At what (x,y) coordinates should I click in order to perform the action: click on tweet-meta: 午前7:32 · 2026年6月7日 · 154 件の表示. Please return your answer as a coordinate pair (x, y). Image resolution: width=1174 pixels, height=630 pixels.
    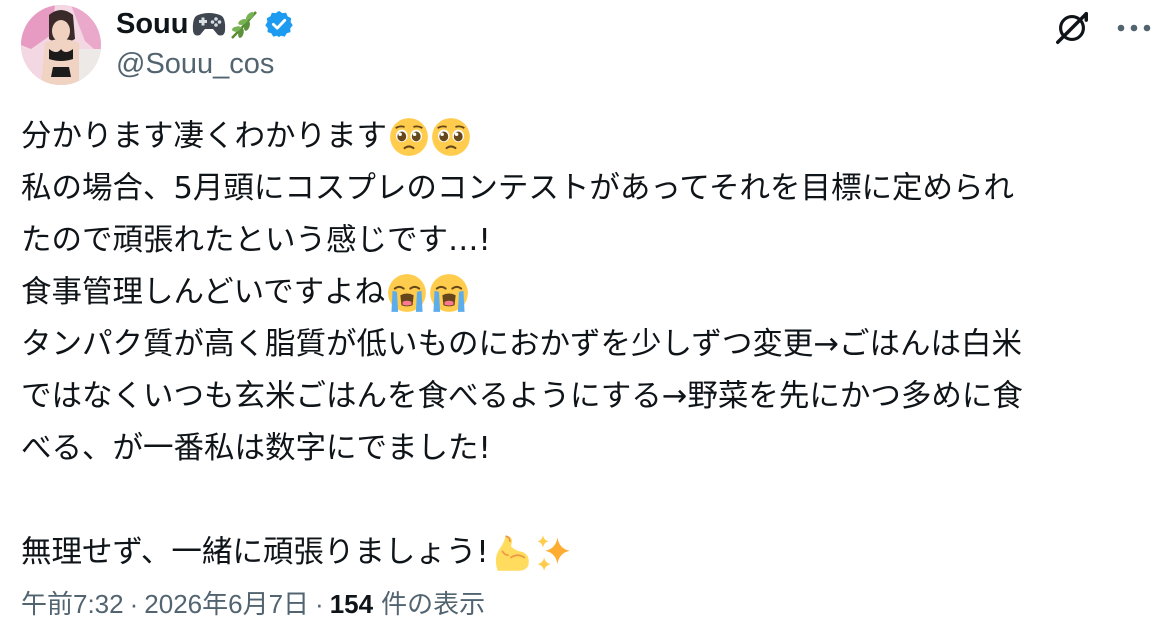
    Looking at the image, I should click on (253, 604).